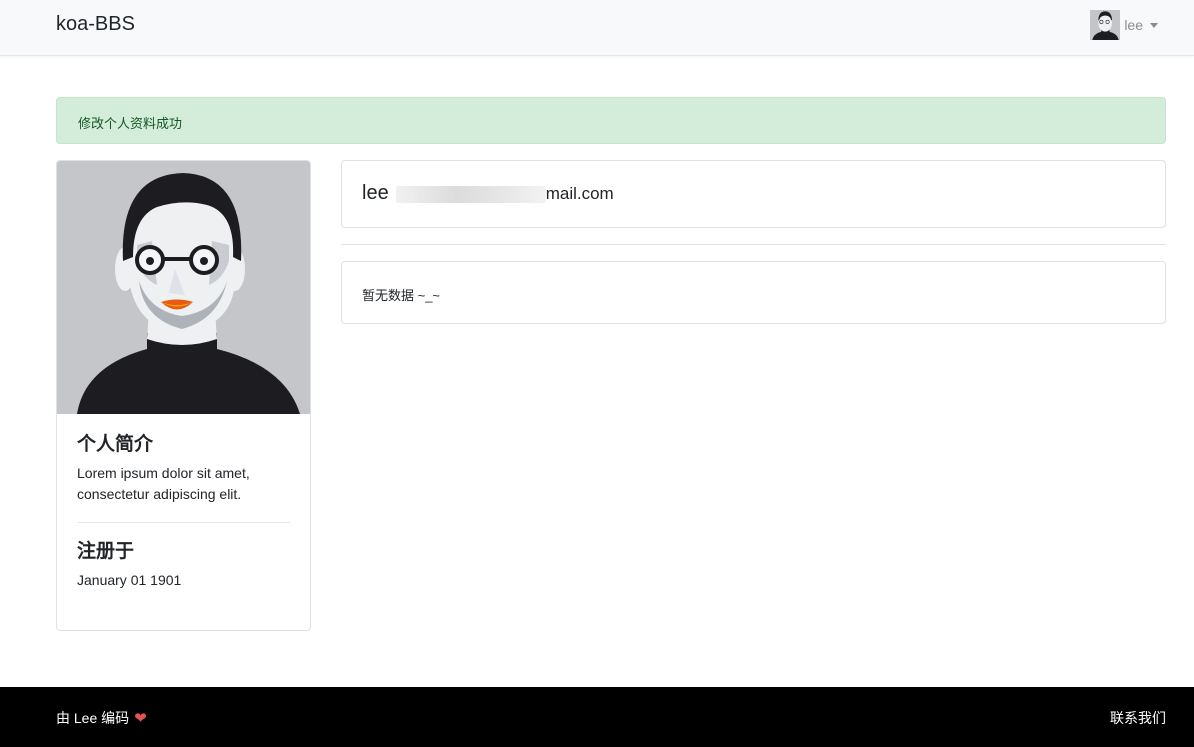 The height and width of the screenshot is (747, 1194). What do you see at coordinates (115, 444) in the screenshot?
I see `bio-title: 个人简介` at bounding box center [115, 444].